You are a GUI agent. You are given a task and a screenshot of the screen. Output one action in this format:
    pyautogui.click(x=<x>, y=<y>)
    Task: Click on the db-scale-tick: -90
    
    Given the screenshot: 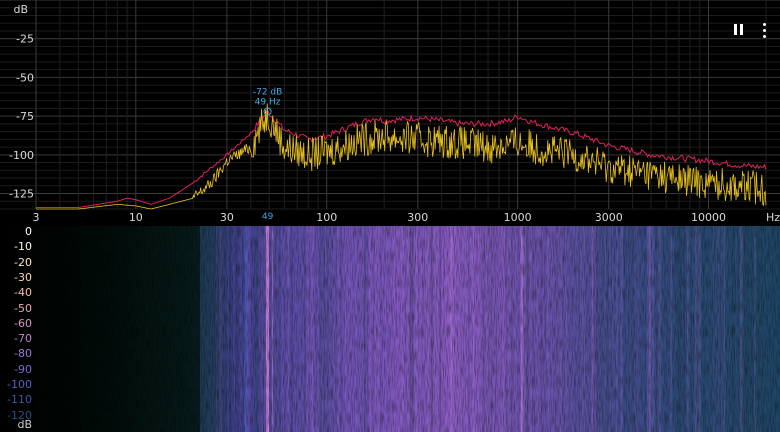 What is the action you would take?
    pyautogui.click(x=23, y=369)
    